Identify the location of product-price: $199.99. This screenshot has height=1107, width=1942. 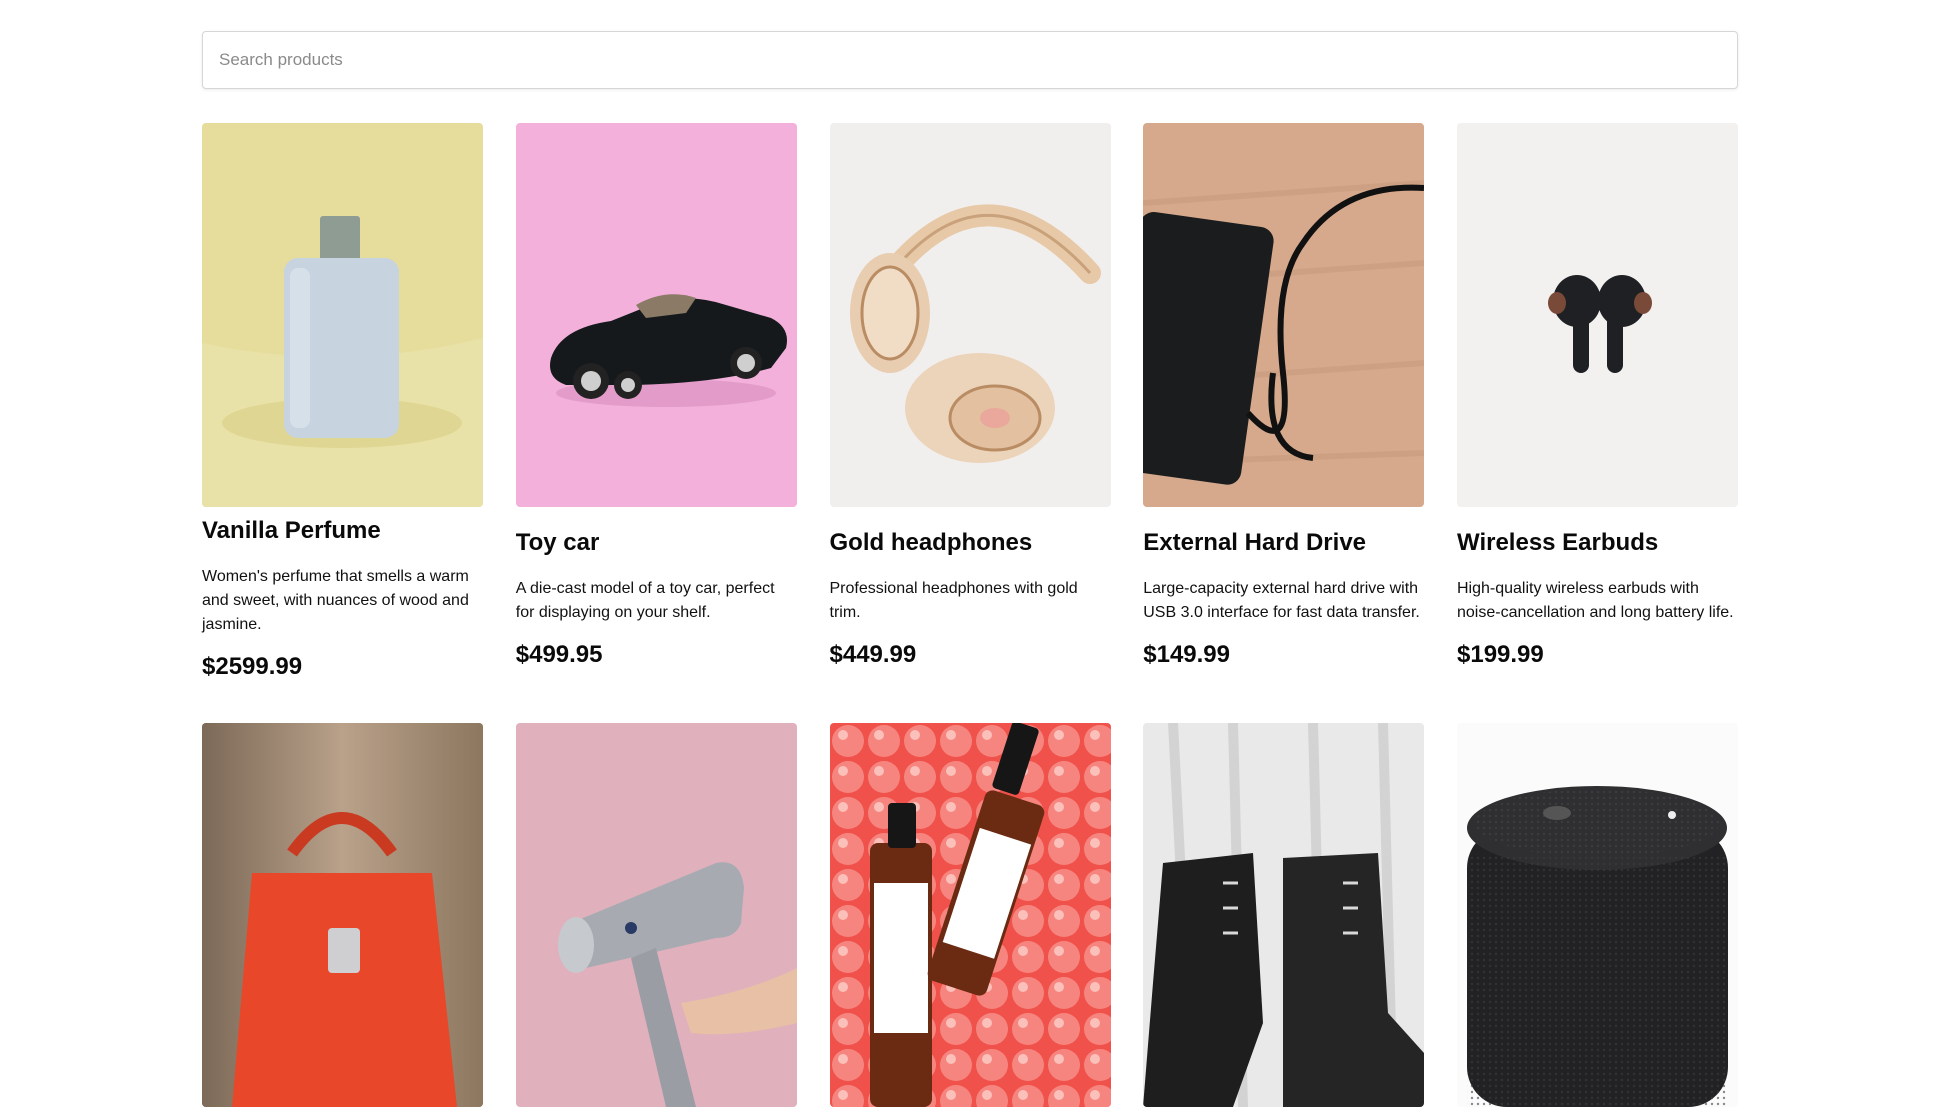
(1500, 654).